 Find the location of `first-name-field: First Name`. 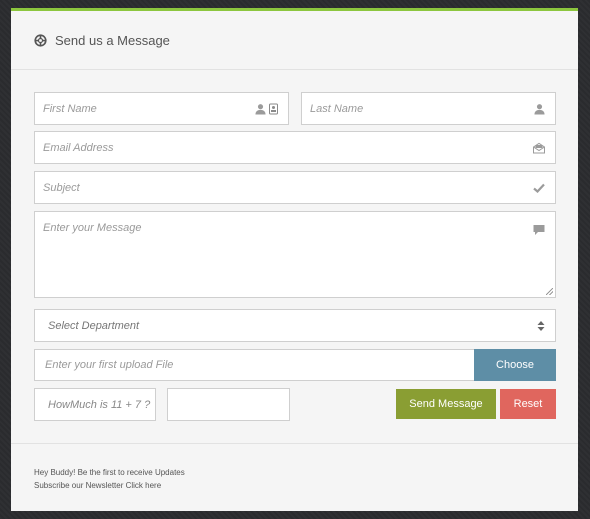

first-name-field: First Name is located at coordinates (161, 108).